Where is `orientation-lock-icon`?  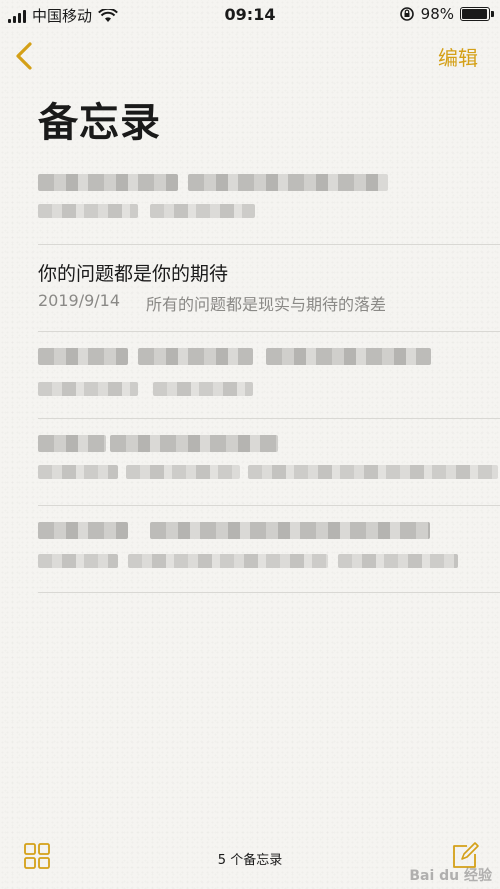 orientation-lock-icon is located at coordinates (406, 14).